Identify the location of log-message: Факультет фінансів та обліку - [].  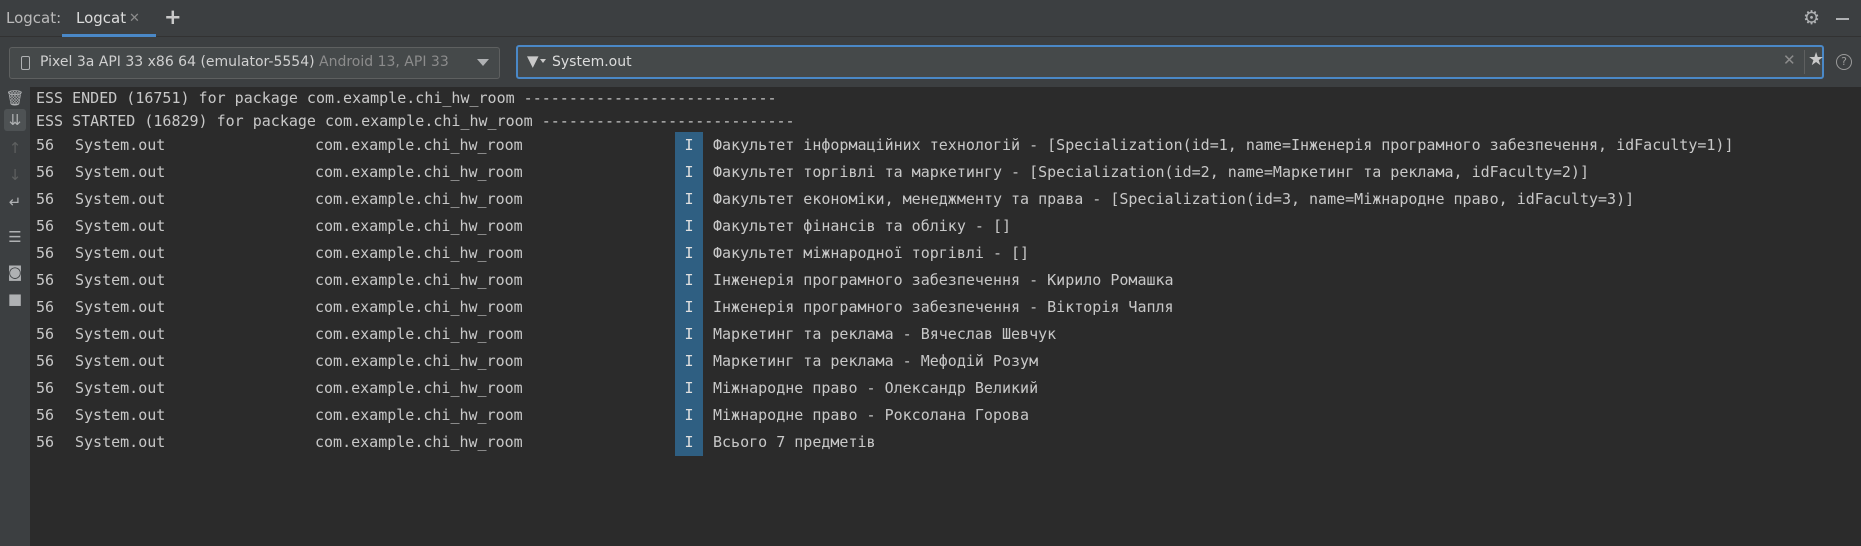
(862, 226).